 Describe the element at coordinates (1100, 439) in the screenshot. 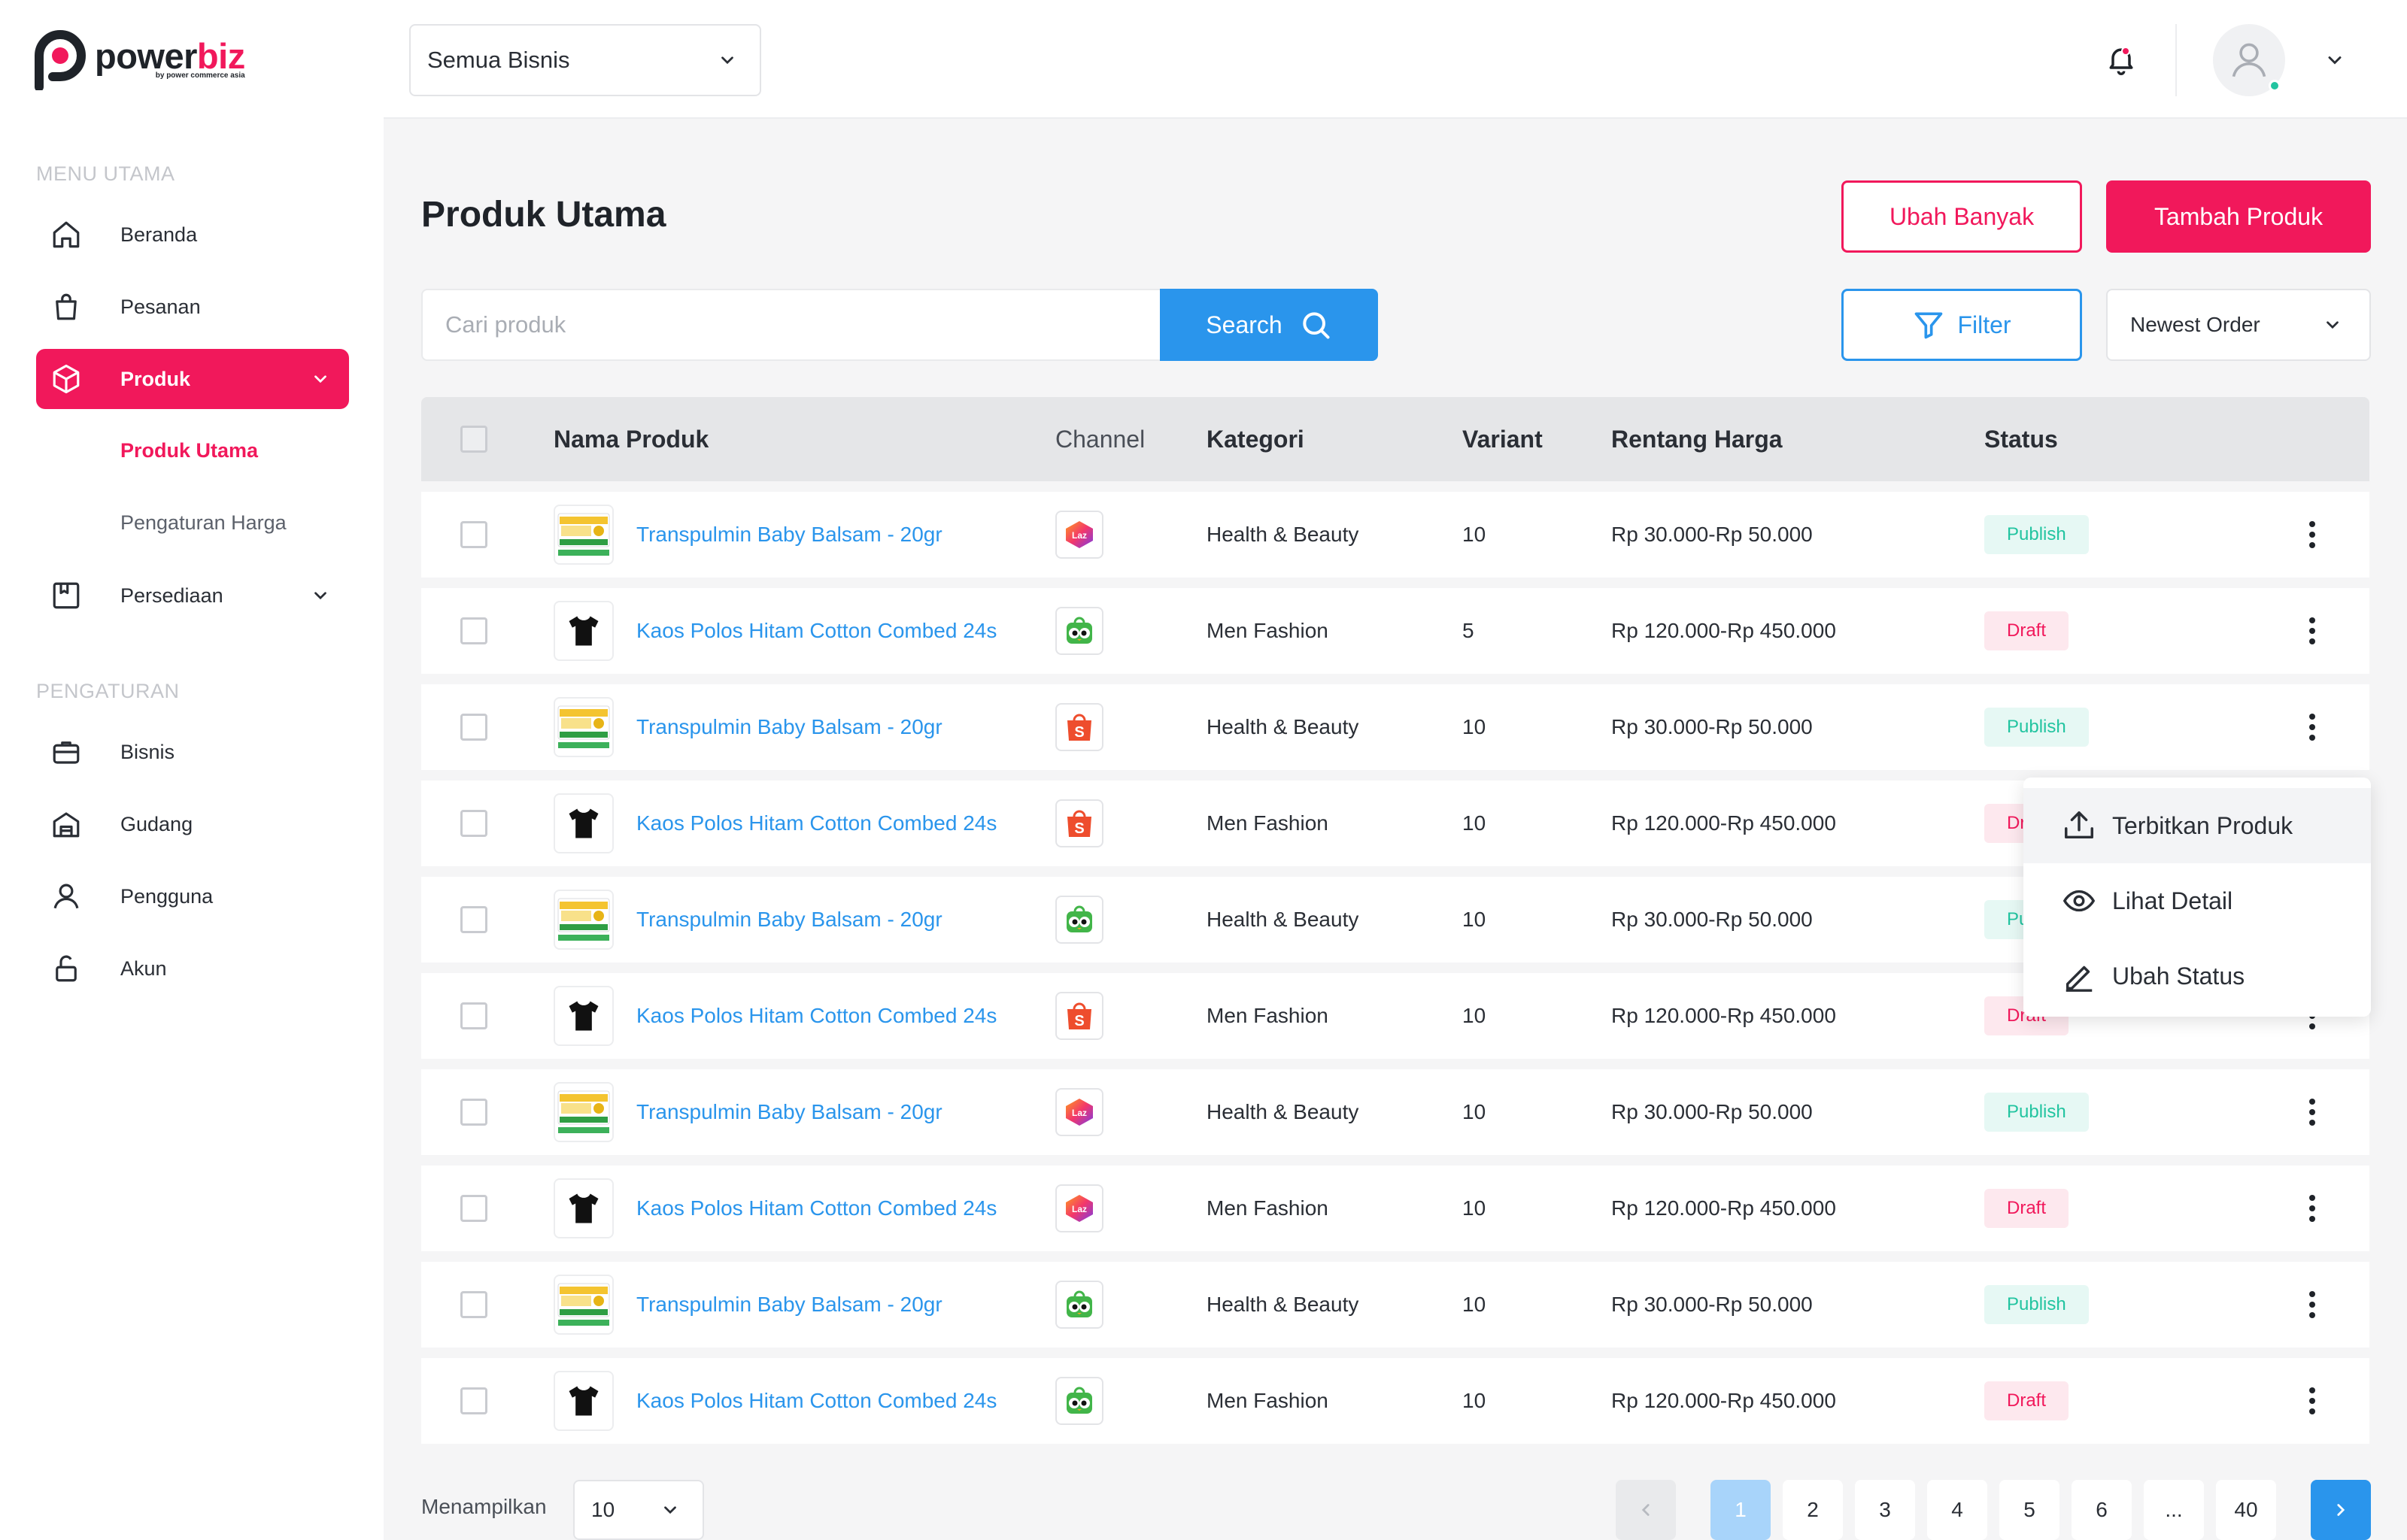

I see `column-header-channel: Channel` at that location.